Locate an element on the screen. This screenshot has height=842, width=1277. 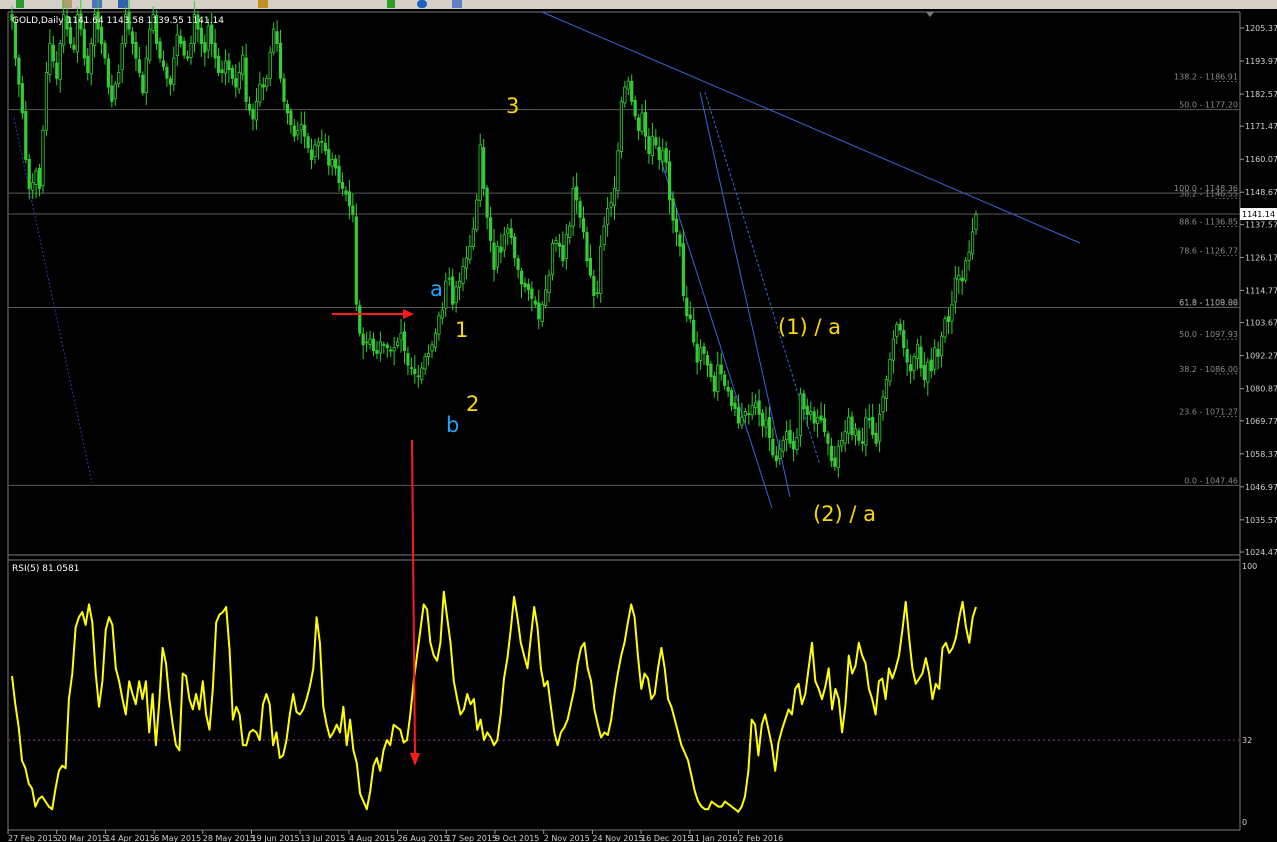
wave-label-3: 3 is located at coordinates (512, 106).